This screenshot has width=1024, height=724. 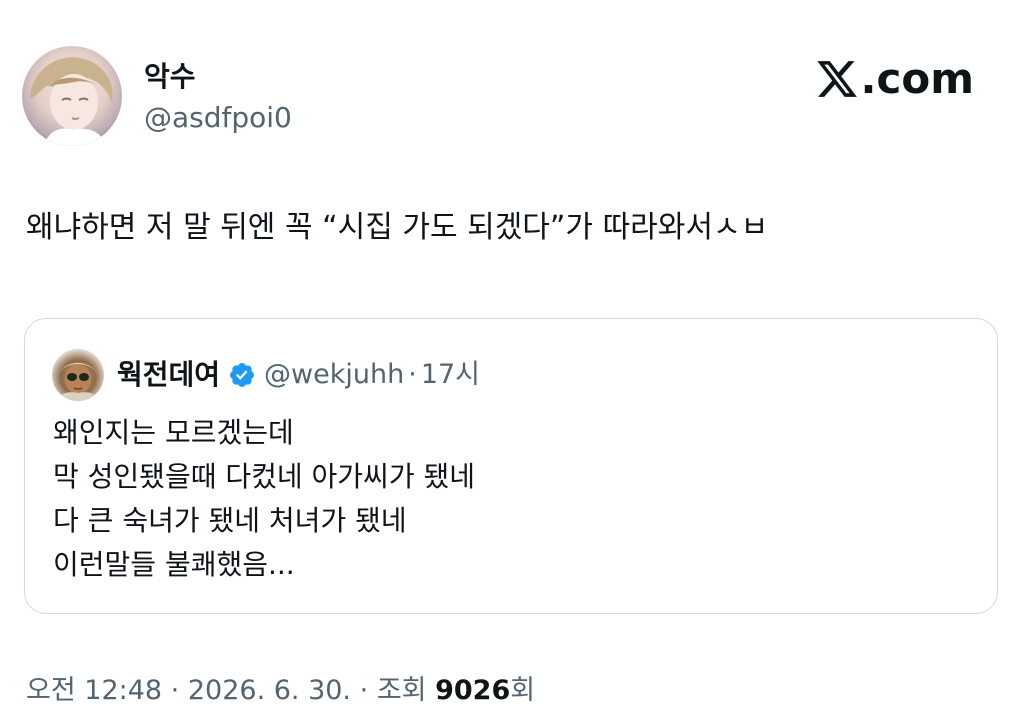 What do you see at coordinates (170, 77) in the screenshot?
I see `author-display-name: 악수` at bounding box center [170, 77].